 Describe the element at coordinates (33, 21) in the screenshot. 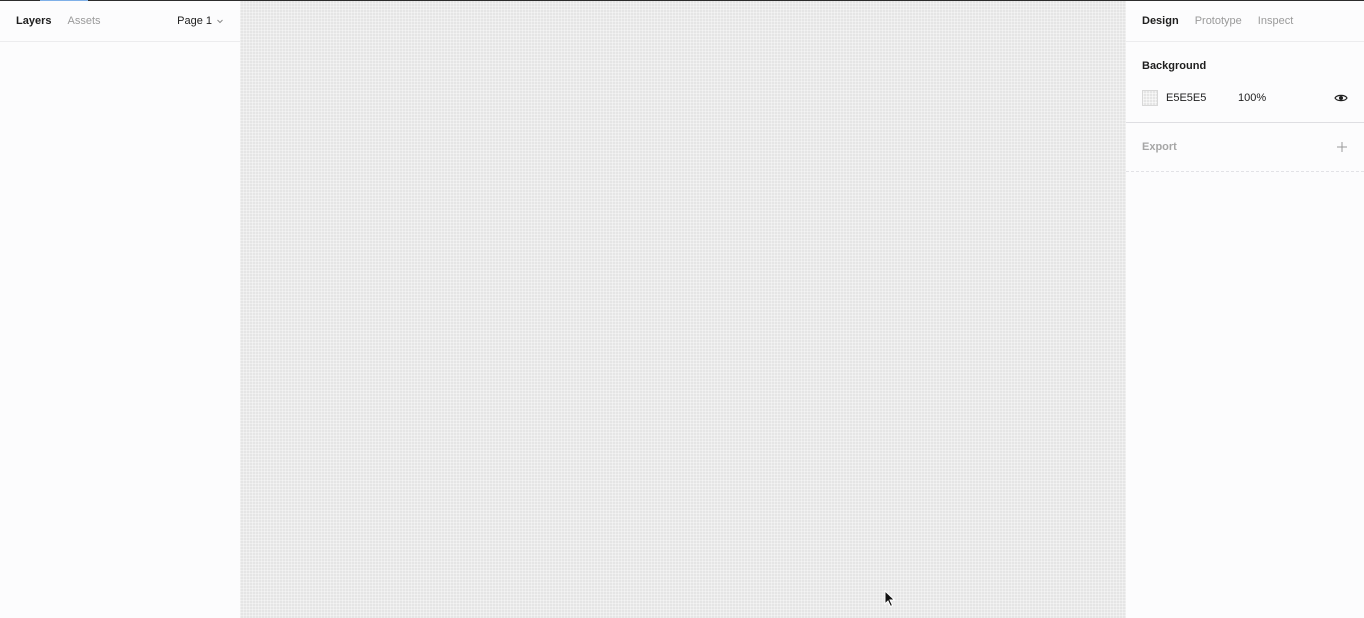

I see `tab-layers: Layers` at that location.